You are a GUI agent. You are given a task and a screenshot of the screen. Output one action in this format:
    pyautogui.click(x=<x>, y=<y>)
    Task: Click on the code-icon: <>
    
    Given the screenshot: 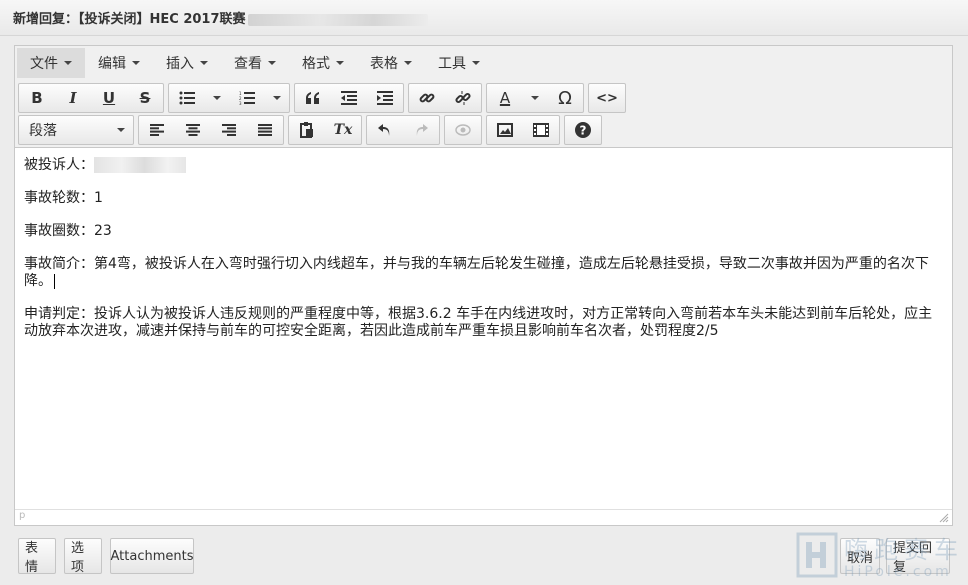 What is the action you would take?
    pyautogui.click(x=607, y=98)
    